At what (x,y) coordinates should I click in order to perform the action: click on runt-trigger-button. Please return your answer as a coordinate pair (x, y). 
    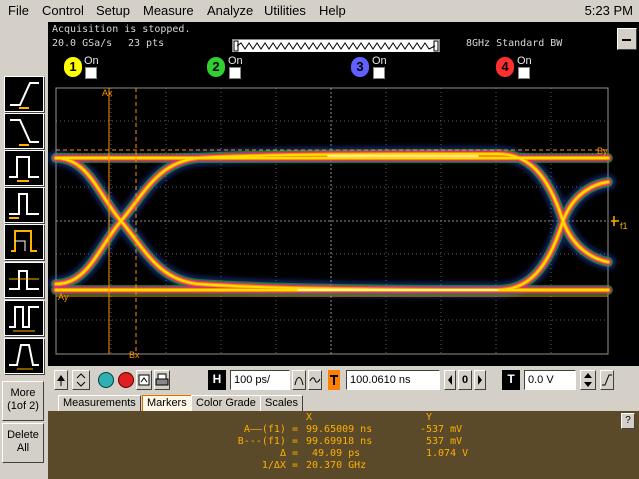
    Looking at the image, I should click on (24, 280).